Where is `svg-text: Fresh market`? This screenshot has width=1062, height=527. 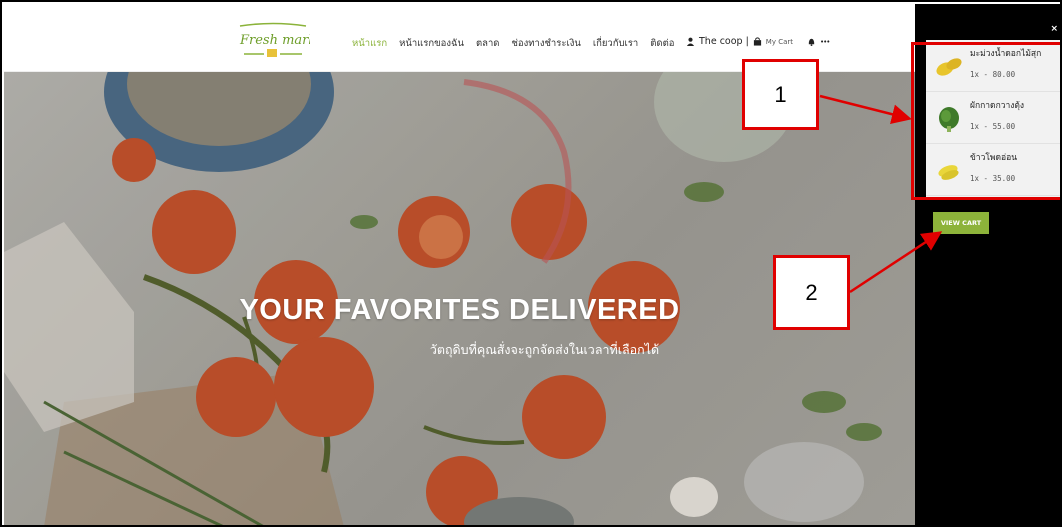
svg-text: Fresh market is located at coordinates (274, 40).